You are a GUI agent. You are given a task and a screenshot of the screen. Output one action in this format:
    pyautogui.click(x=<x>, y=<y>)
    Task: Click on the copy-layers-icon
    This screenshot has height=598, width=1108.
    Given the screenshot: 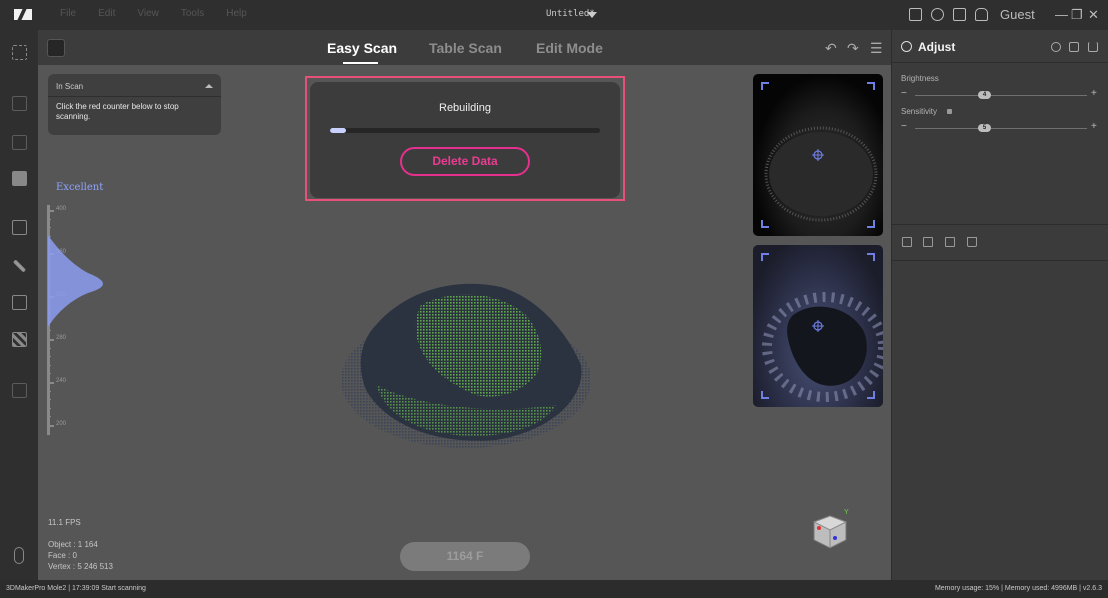 What is the action you would take?
    pyautogui.click(x=19, y=227)
    